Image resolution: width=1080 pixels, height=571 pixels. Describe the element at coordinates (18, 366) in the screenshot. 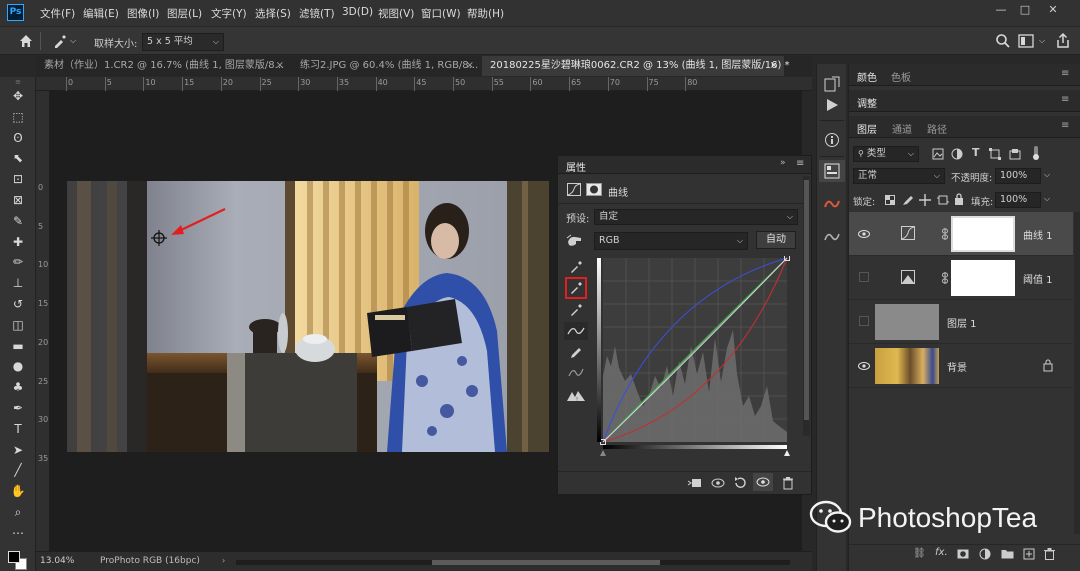

I see `blur-tool-icon: ●` at that location.